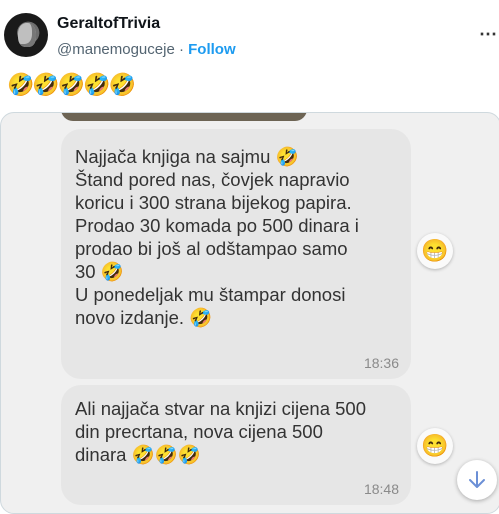  I want to click on message-time: 18:48, so click(381, 489).